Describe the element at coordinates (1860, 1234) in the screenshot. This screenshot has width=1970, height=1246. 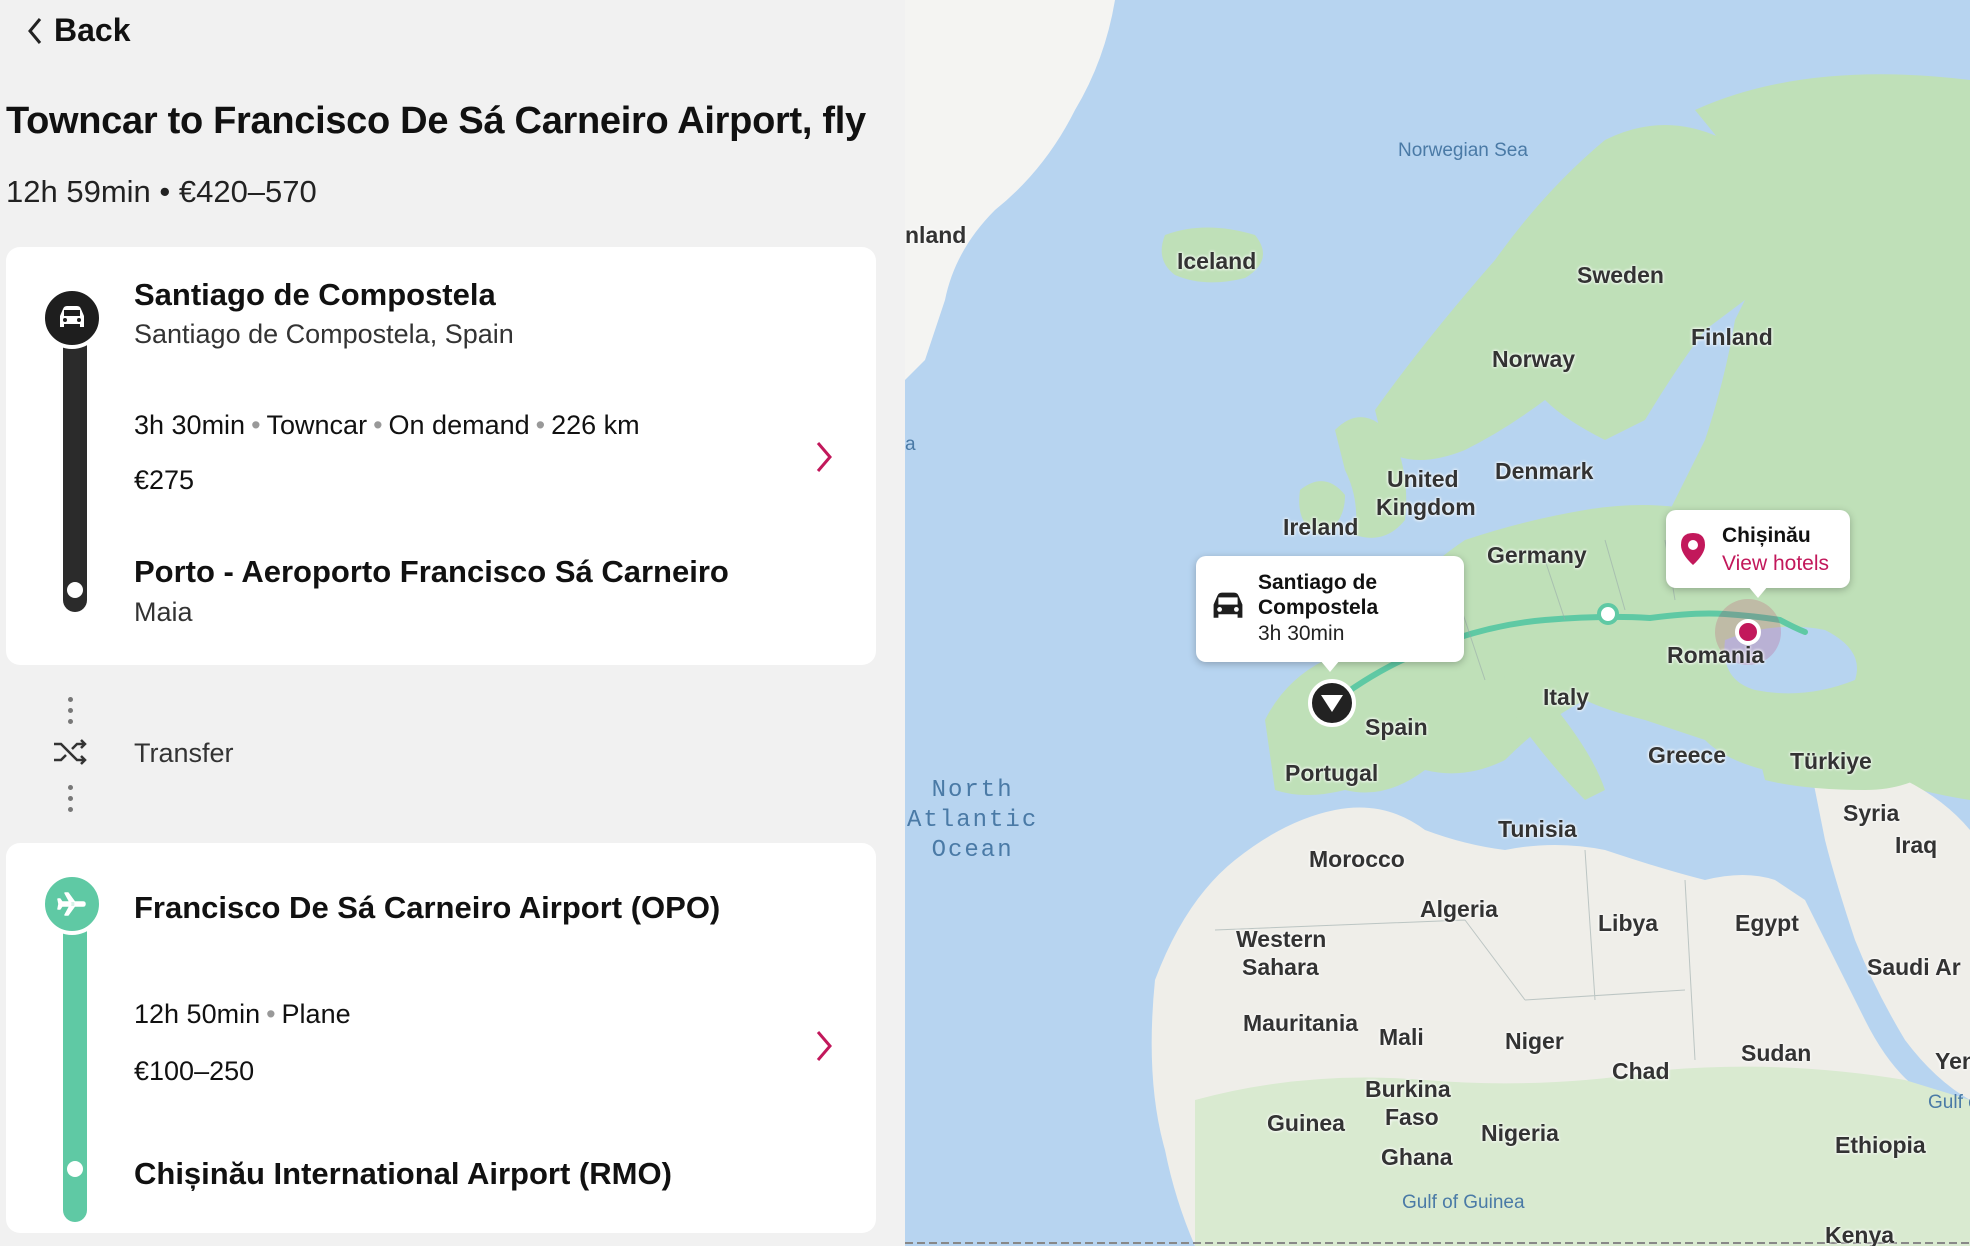
I see `map-label: Kenya` at that location.